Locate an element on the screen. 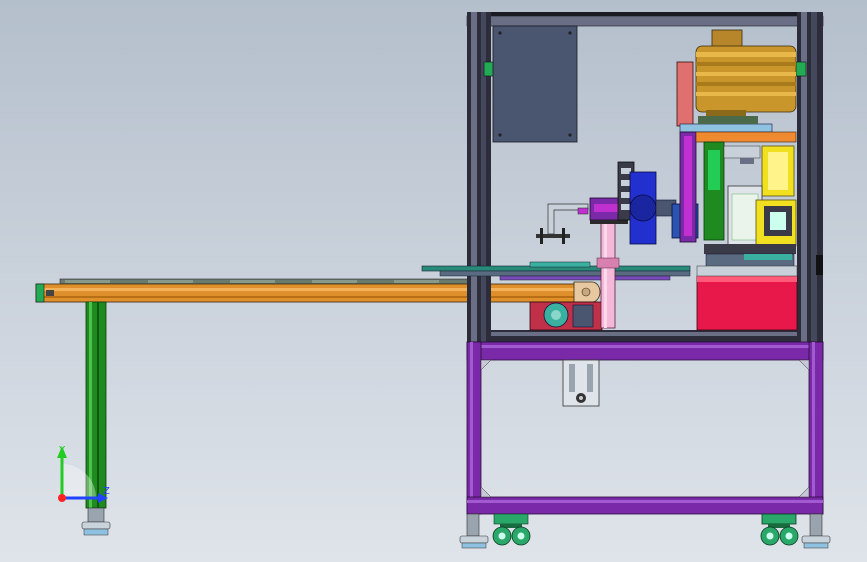  main-motor is located at coordinates (746, 76).